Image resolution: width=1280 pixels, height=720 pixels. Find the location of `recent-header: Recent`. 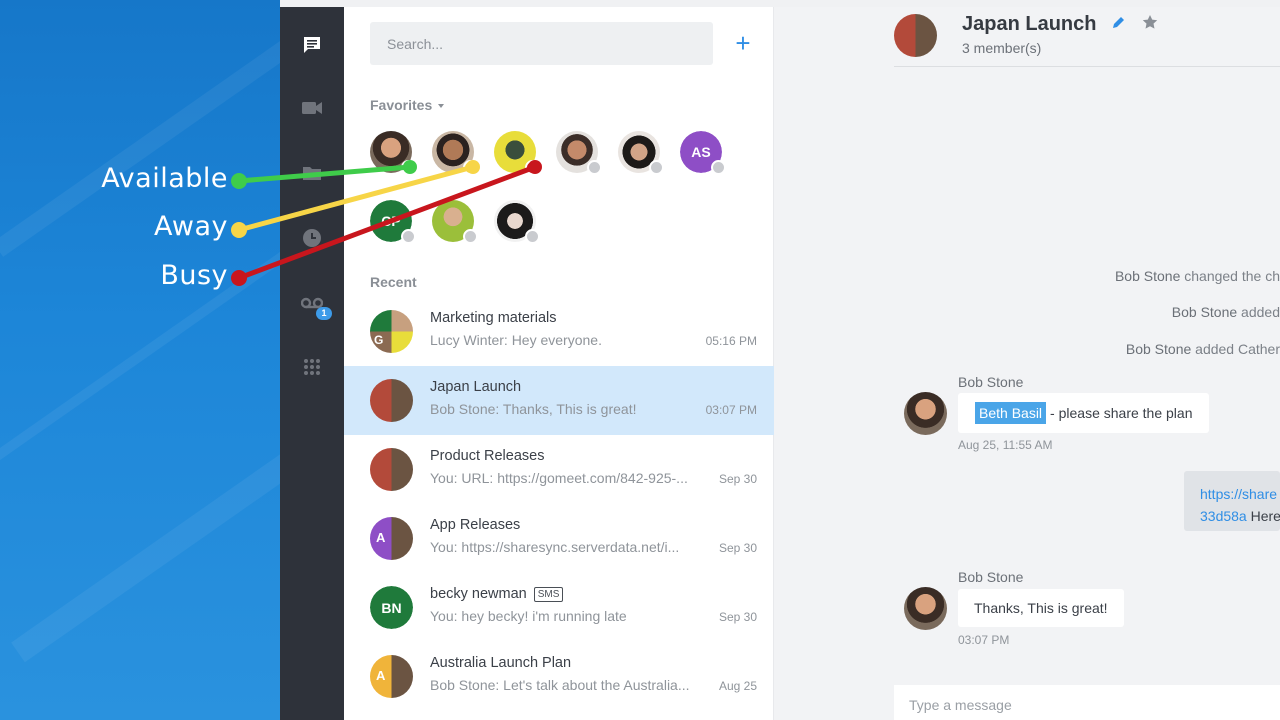

recent-header: Recent is located at coordinates (393, 282).